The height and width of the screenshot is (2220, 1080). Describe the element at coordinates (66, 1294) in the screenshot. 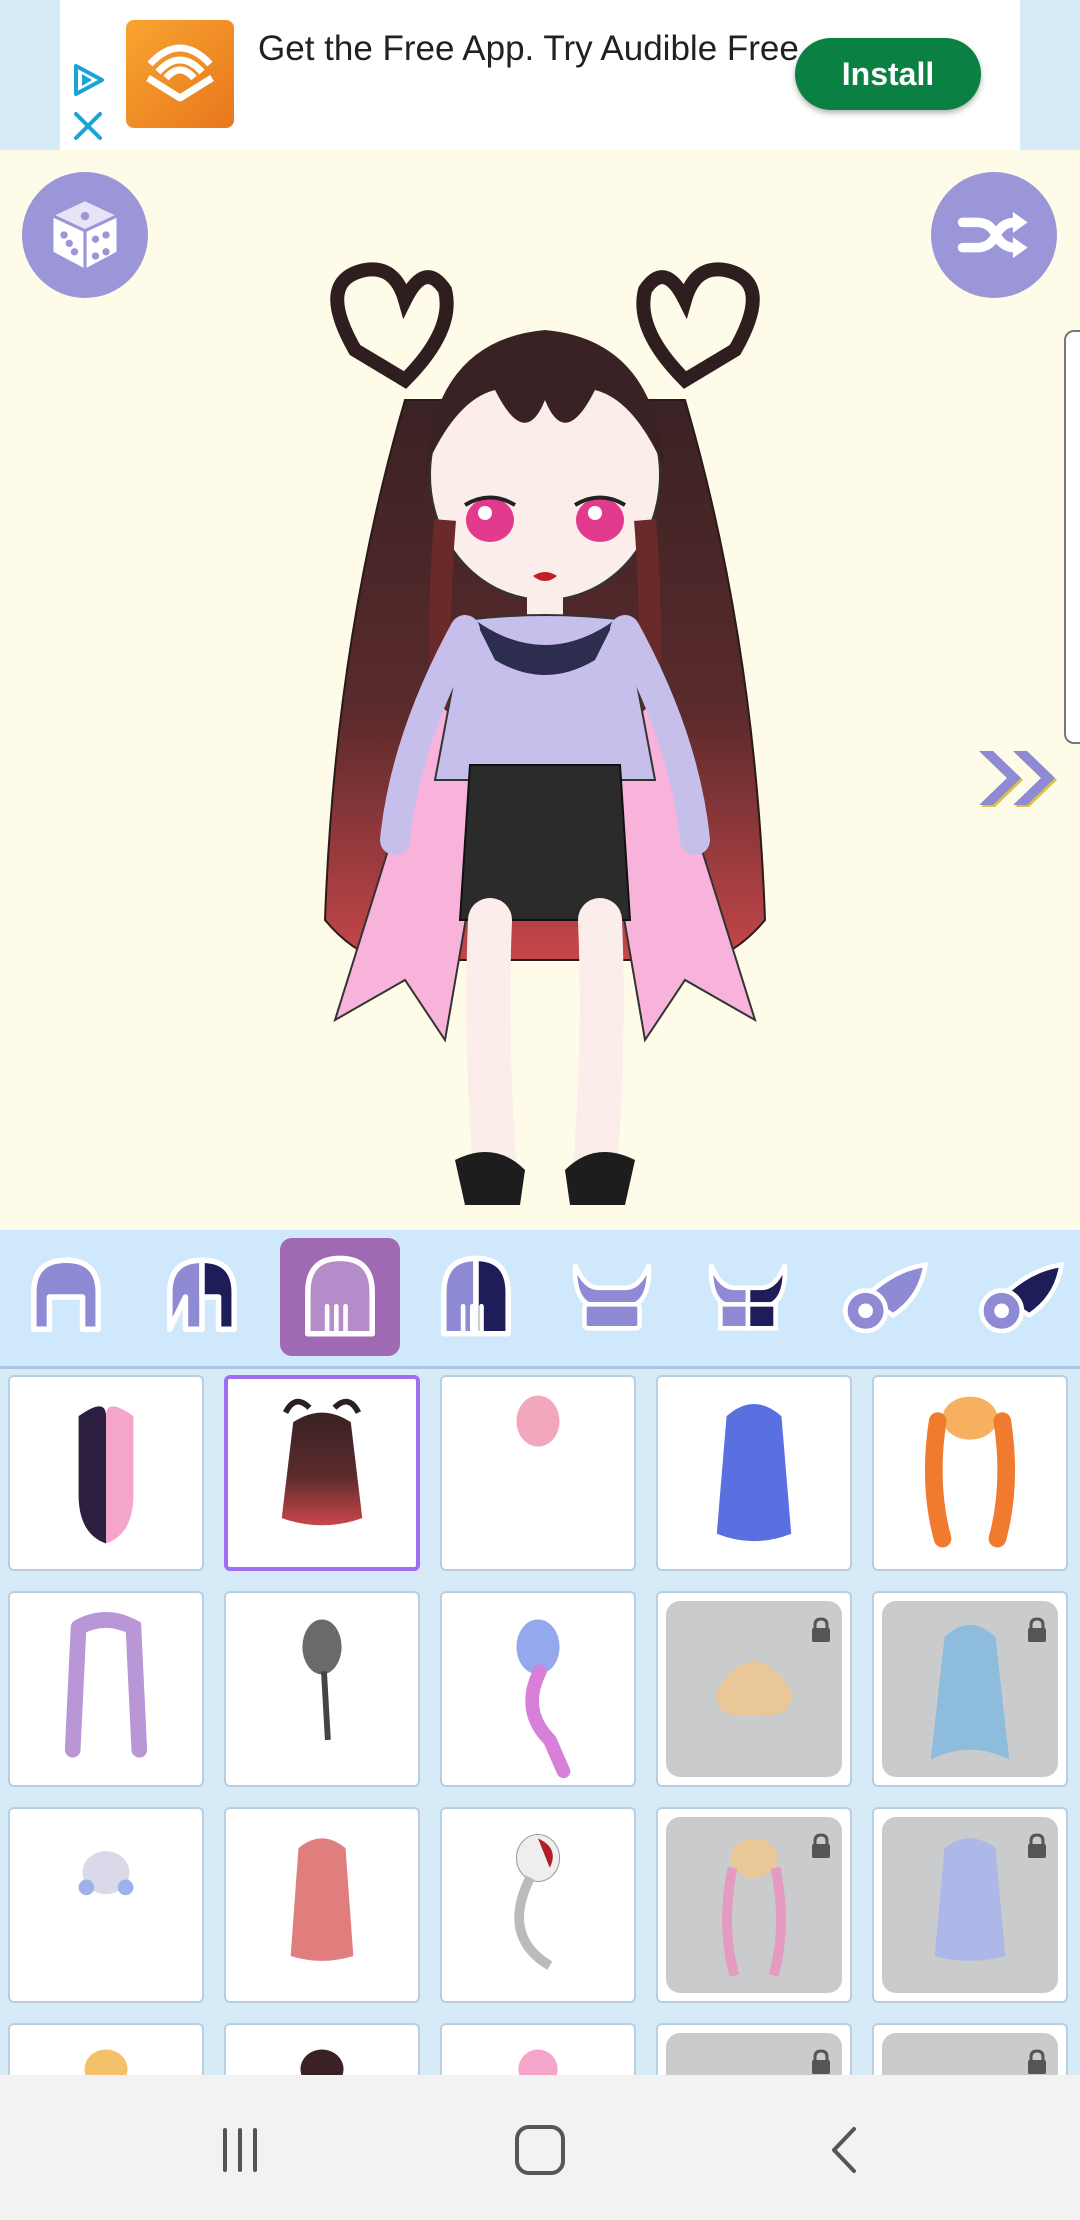

I see `hair-front-icon` at that location.